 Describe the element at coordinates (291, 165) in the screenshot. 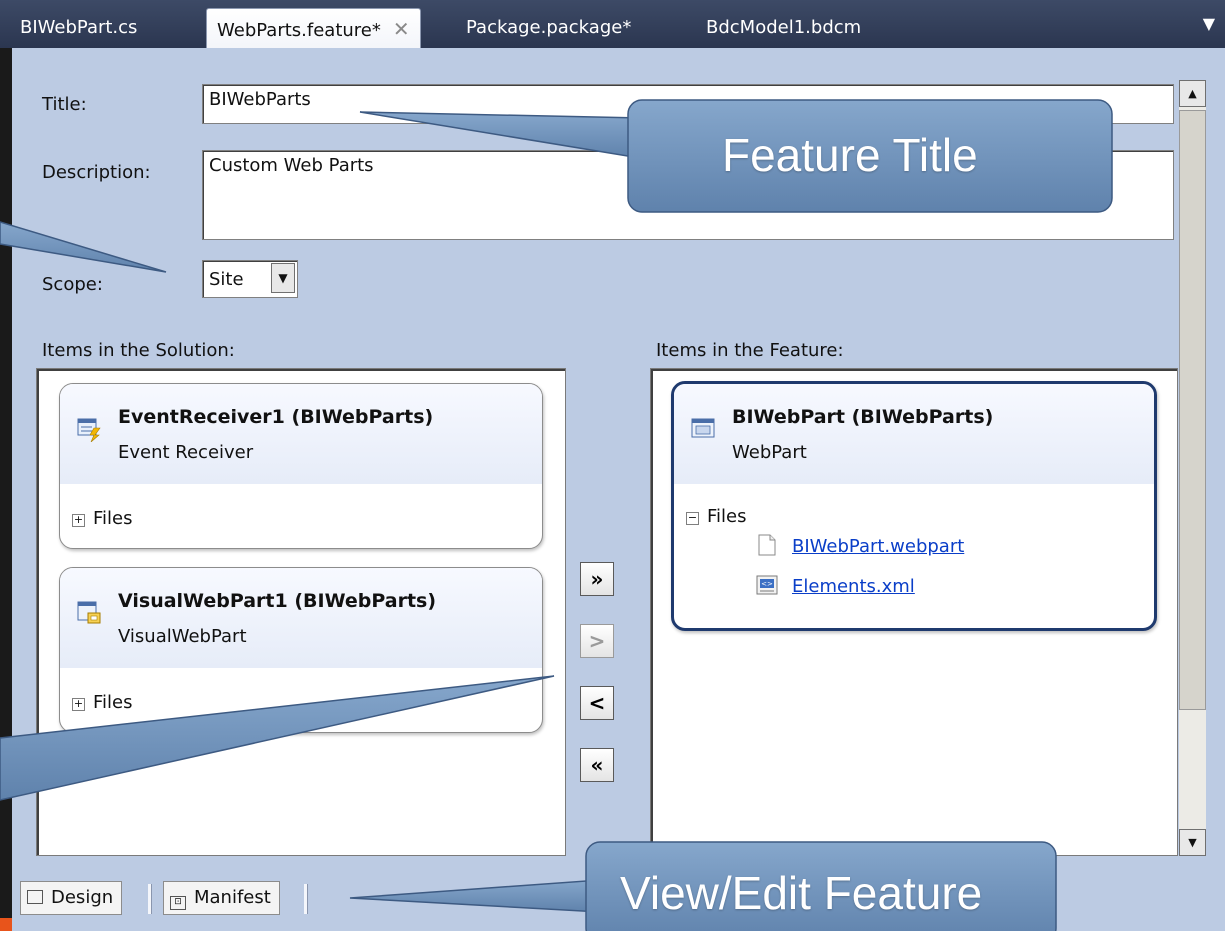

I see `description-value: Custom Web Parts` at that location.